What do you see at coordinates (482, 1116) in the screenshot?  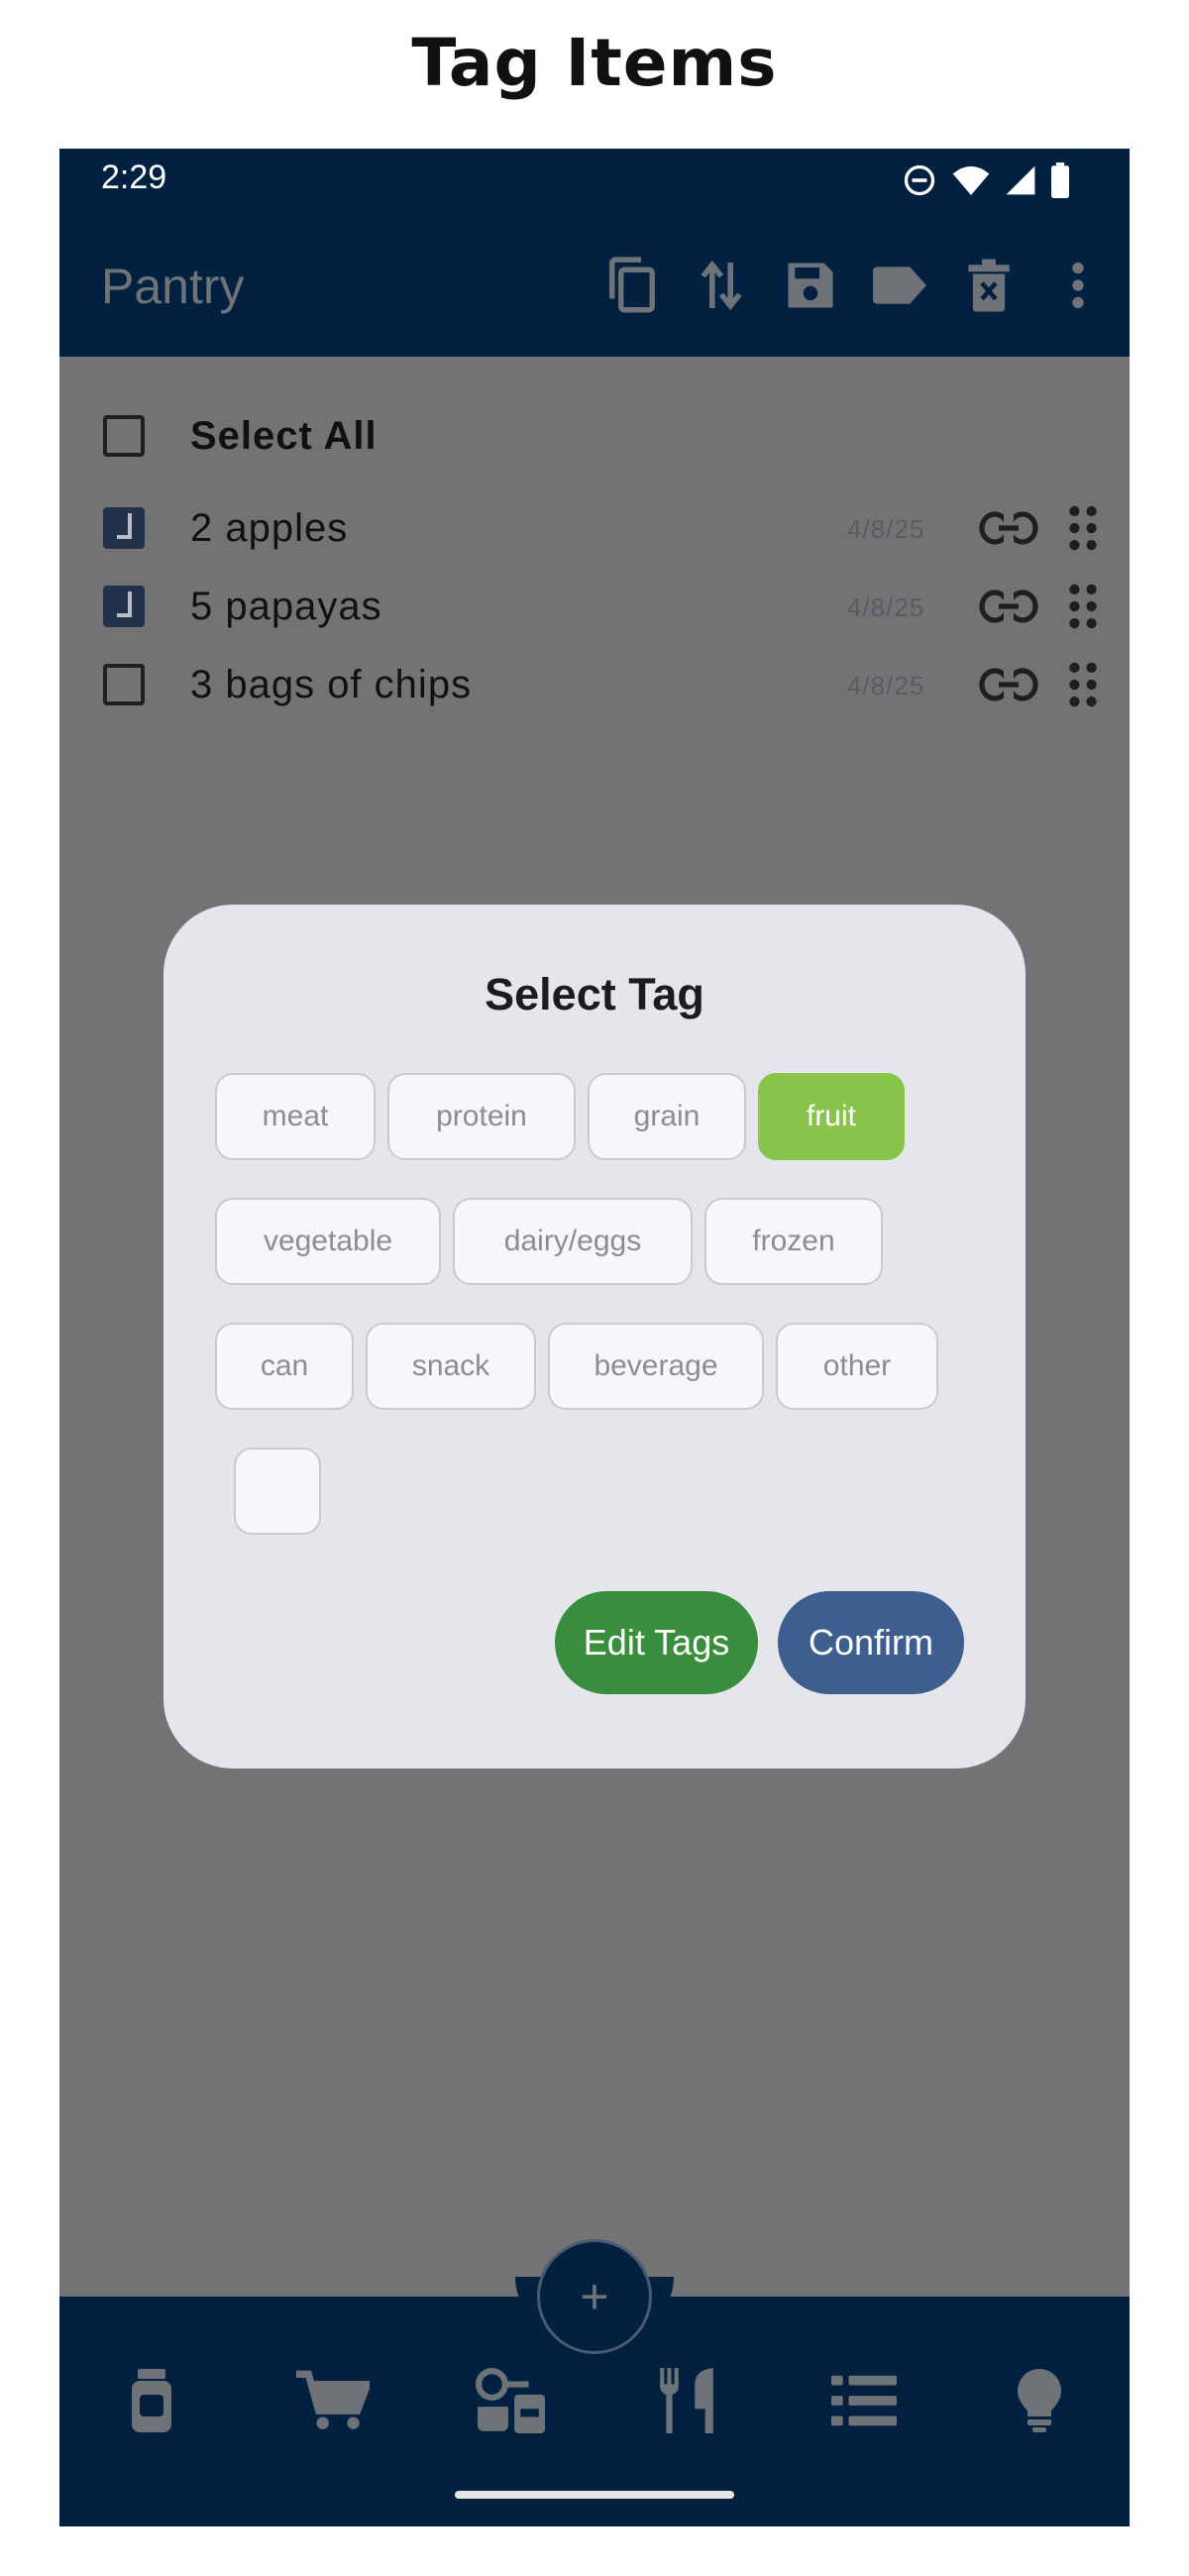 I see `tag-chip-protein: protein` at bounding box center [482, 1116].